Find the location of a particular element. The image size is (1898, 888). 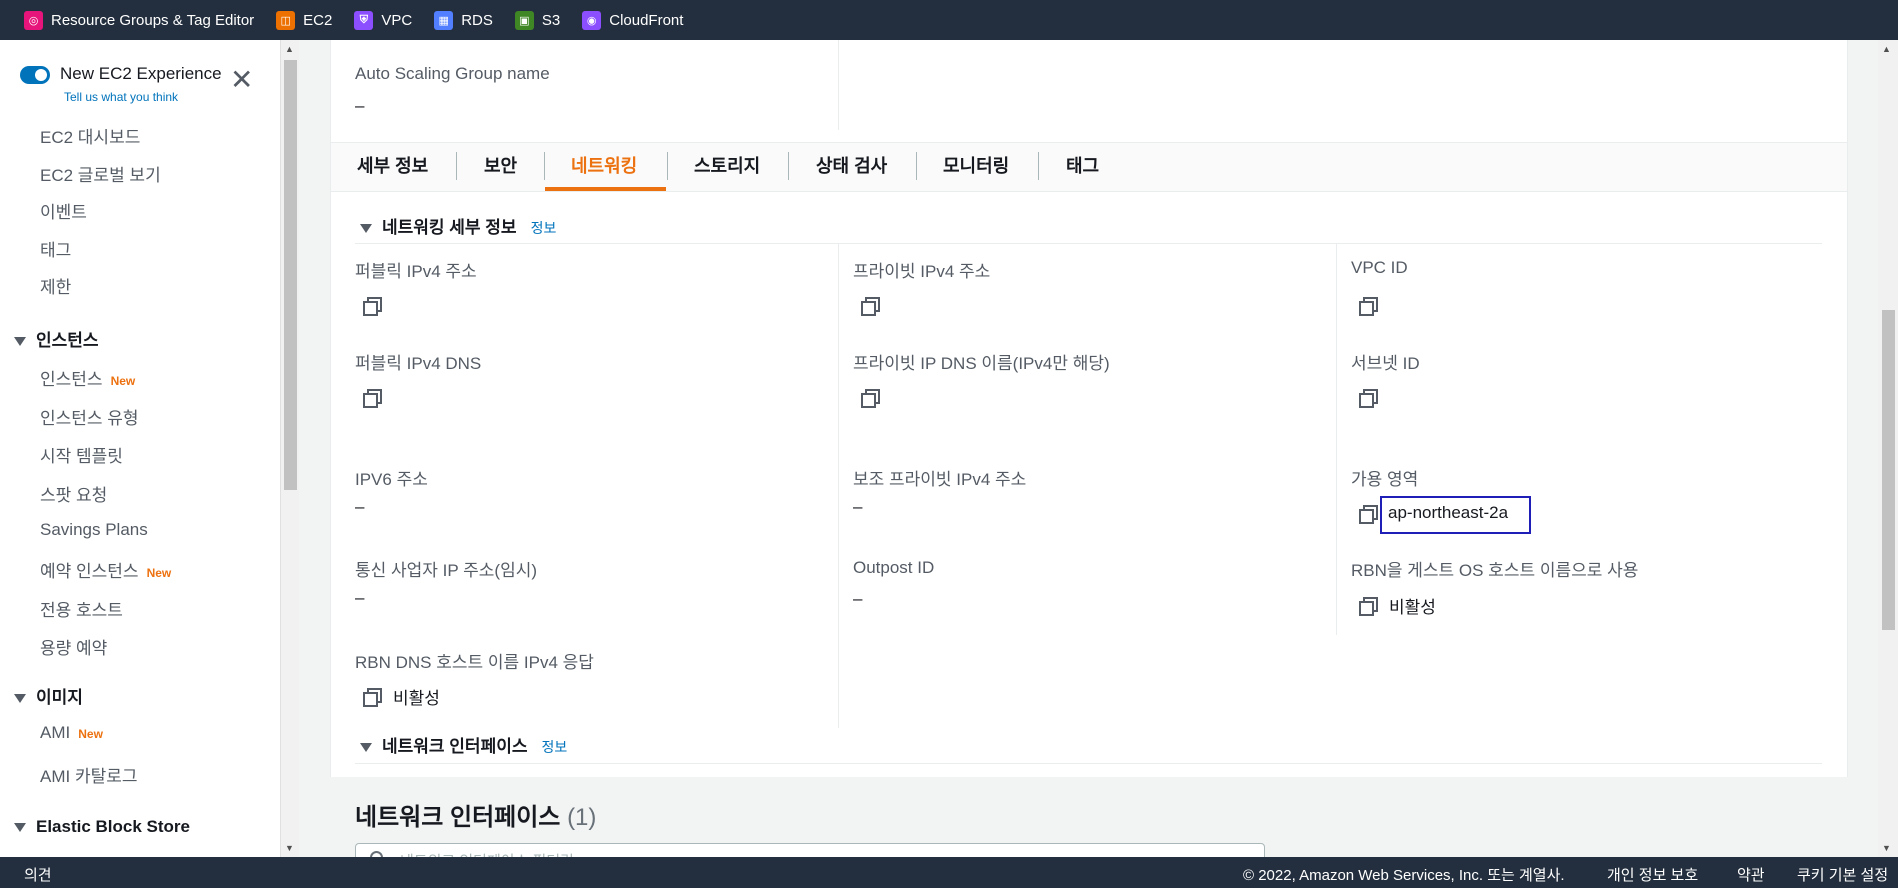

rbn-guest-hostname-value: 비활성 is located at coordinates (1412, 607).